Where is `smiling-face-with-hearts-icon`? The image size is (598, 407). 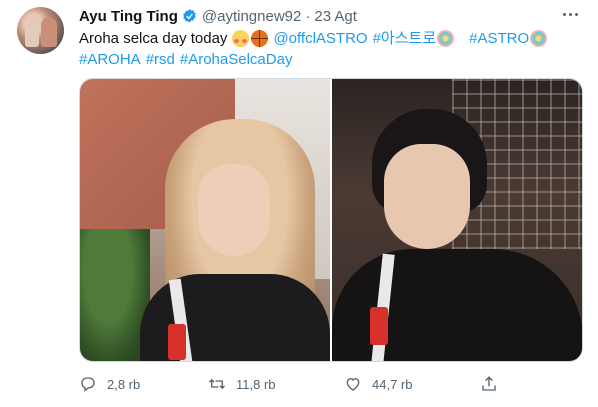
smiling-face-with-hearts-icon is located at coordinates (241, 38).